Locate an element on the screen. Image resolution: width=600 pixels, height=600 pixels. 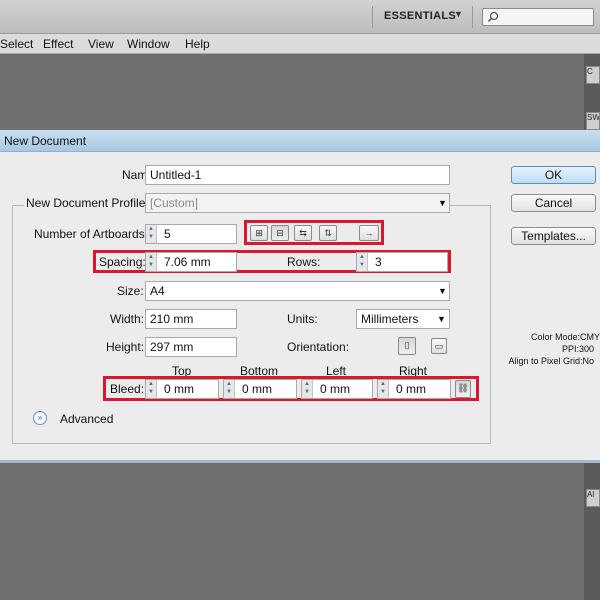
panel-tab-swatches: SW is located at coordinates (593, 121).